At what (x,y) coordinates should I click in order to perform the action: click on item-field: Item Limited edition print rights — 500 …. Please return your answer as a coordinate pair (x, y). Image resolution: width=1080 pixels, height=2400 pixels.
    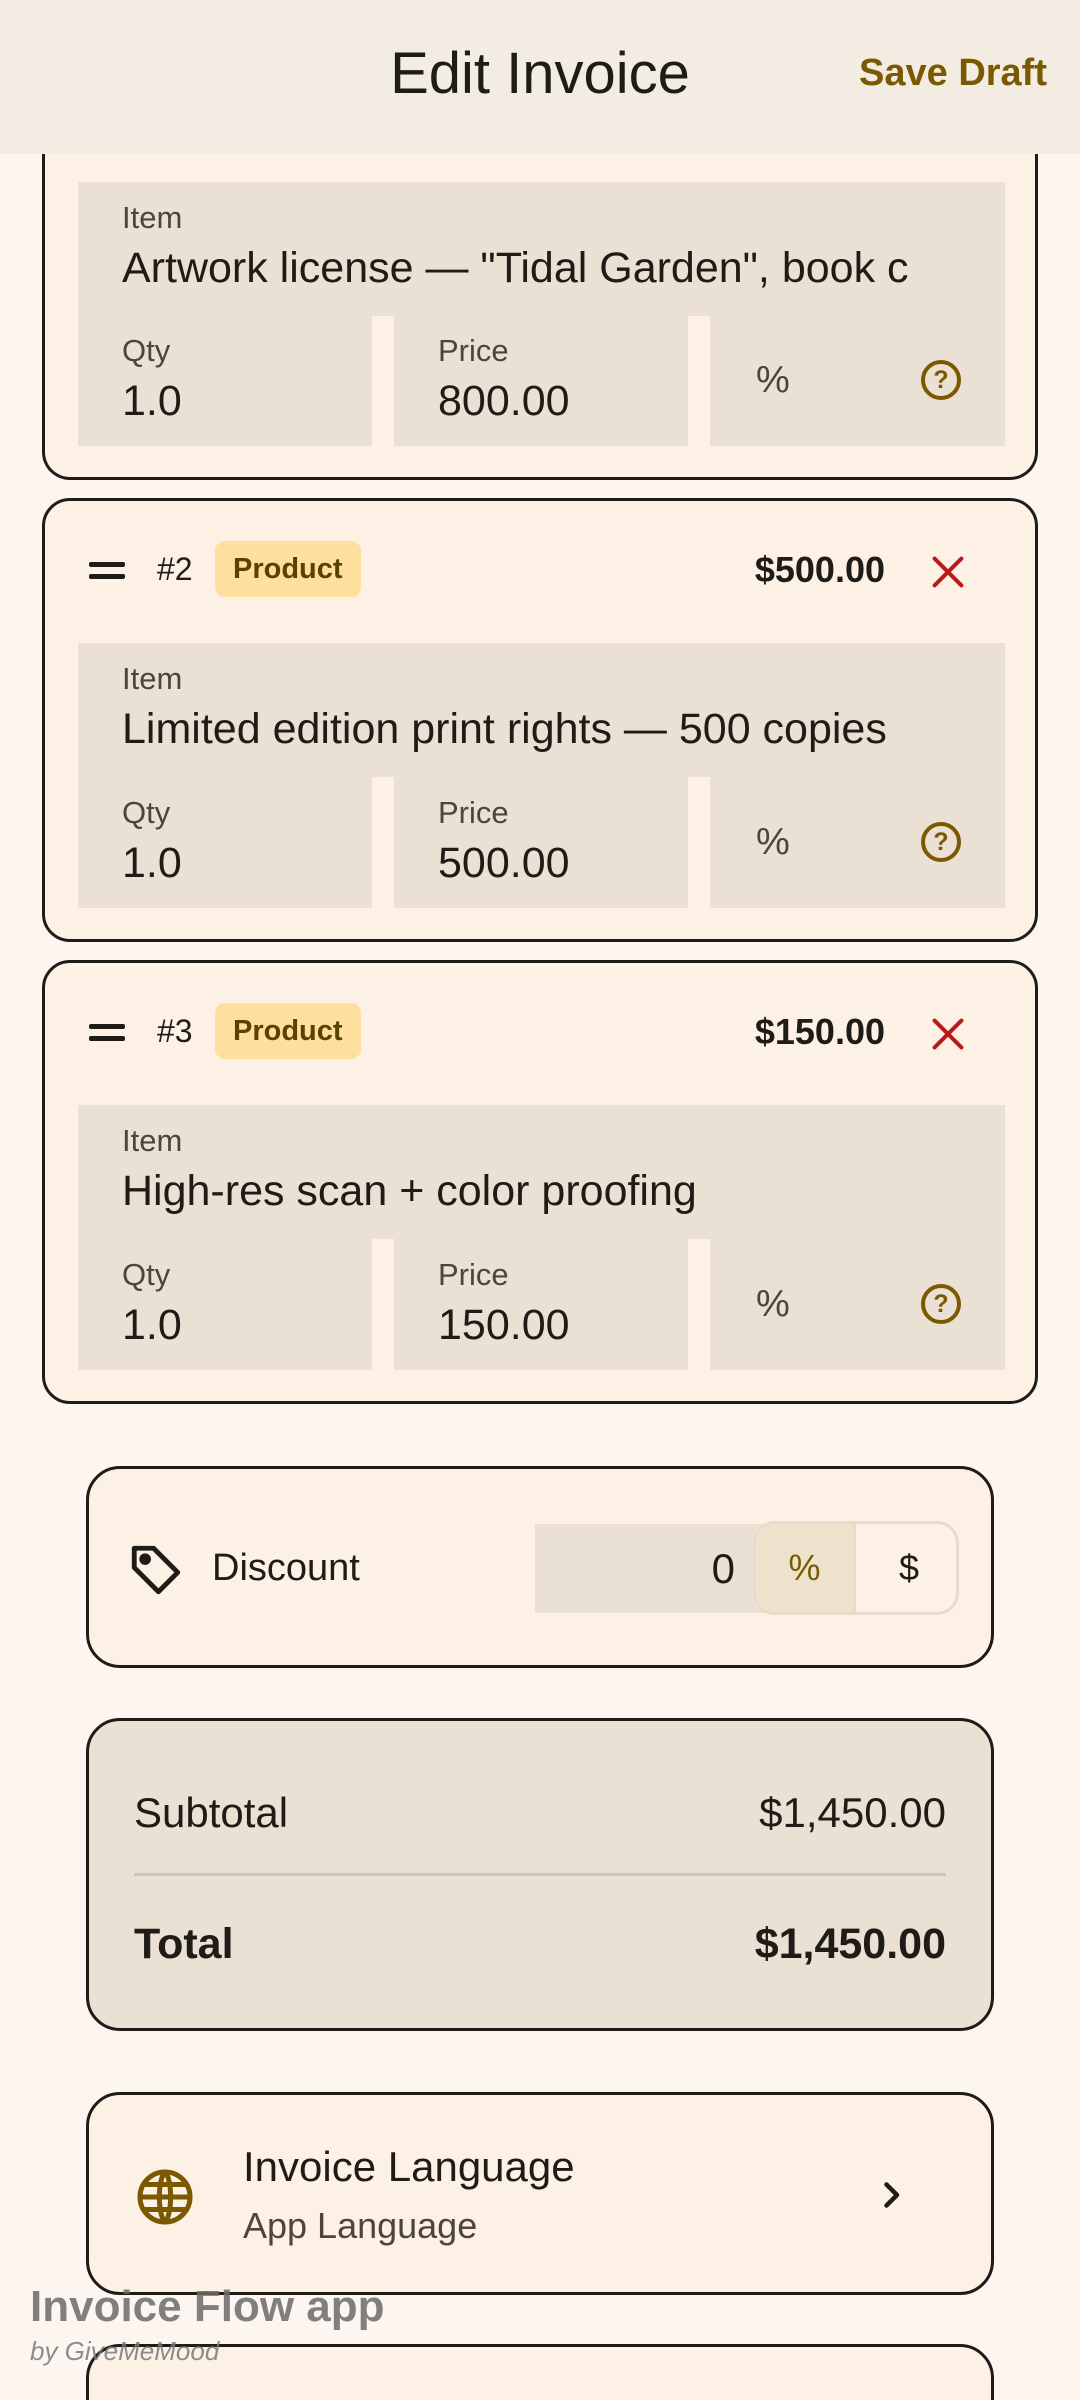
    Looking at the image, I should click on (541, 710).